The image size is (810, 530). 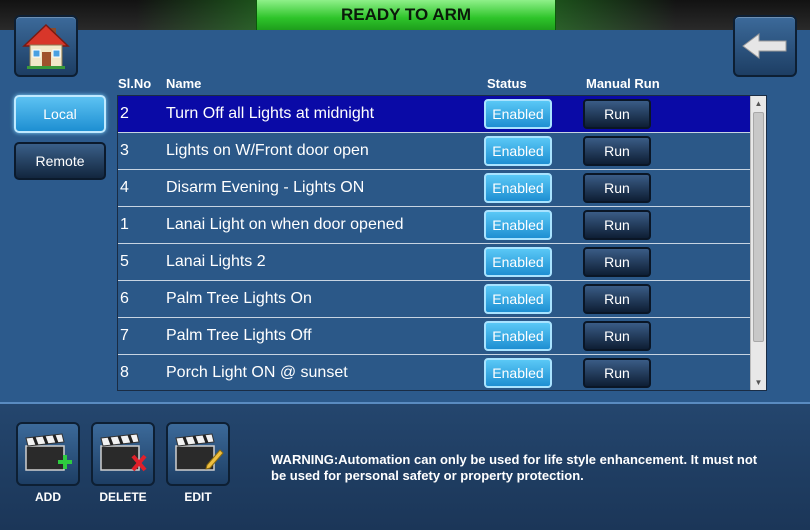 I want to click on row-name: Palm Tree Lights On, so click(x=239, y=298).